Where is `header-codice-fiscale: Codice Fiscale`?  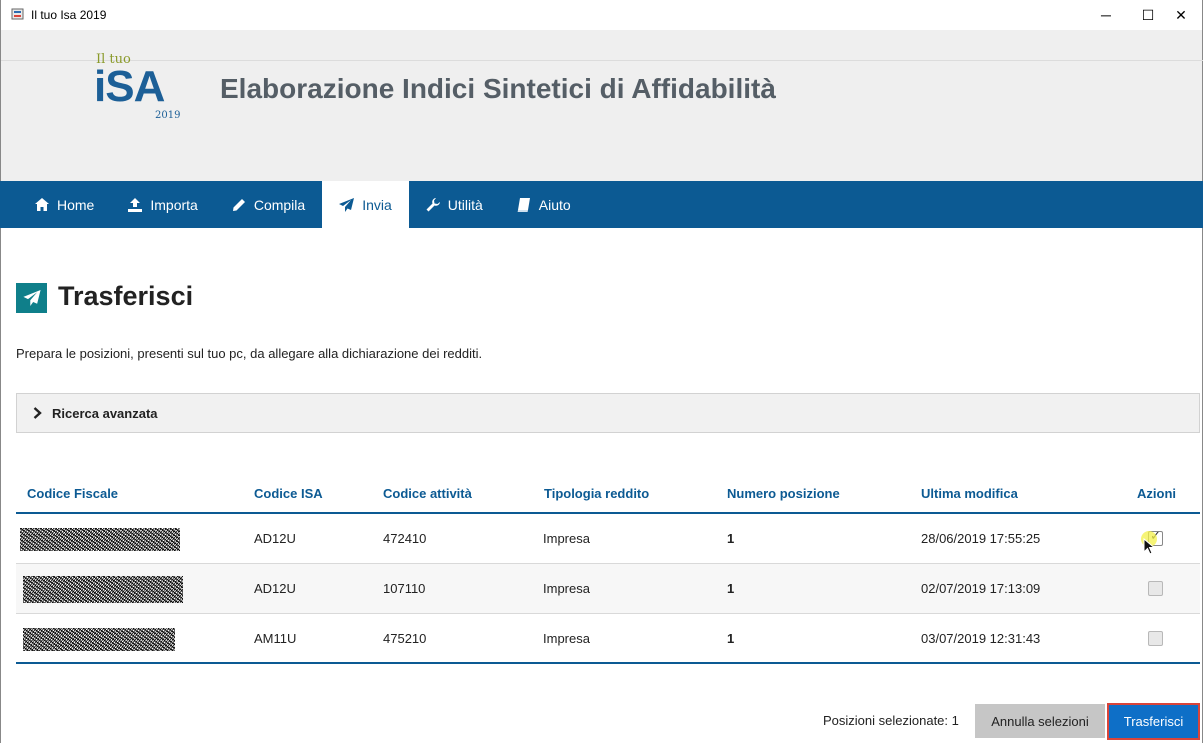
header-codice-fiscale: Codice Fiscale is located at coordinates (72, 493).